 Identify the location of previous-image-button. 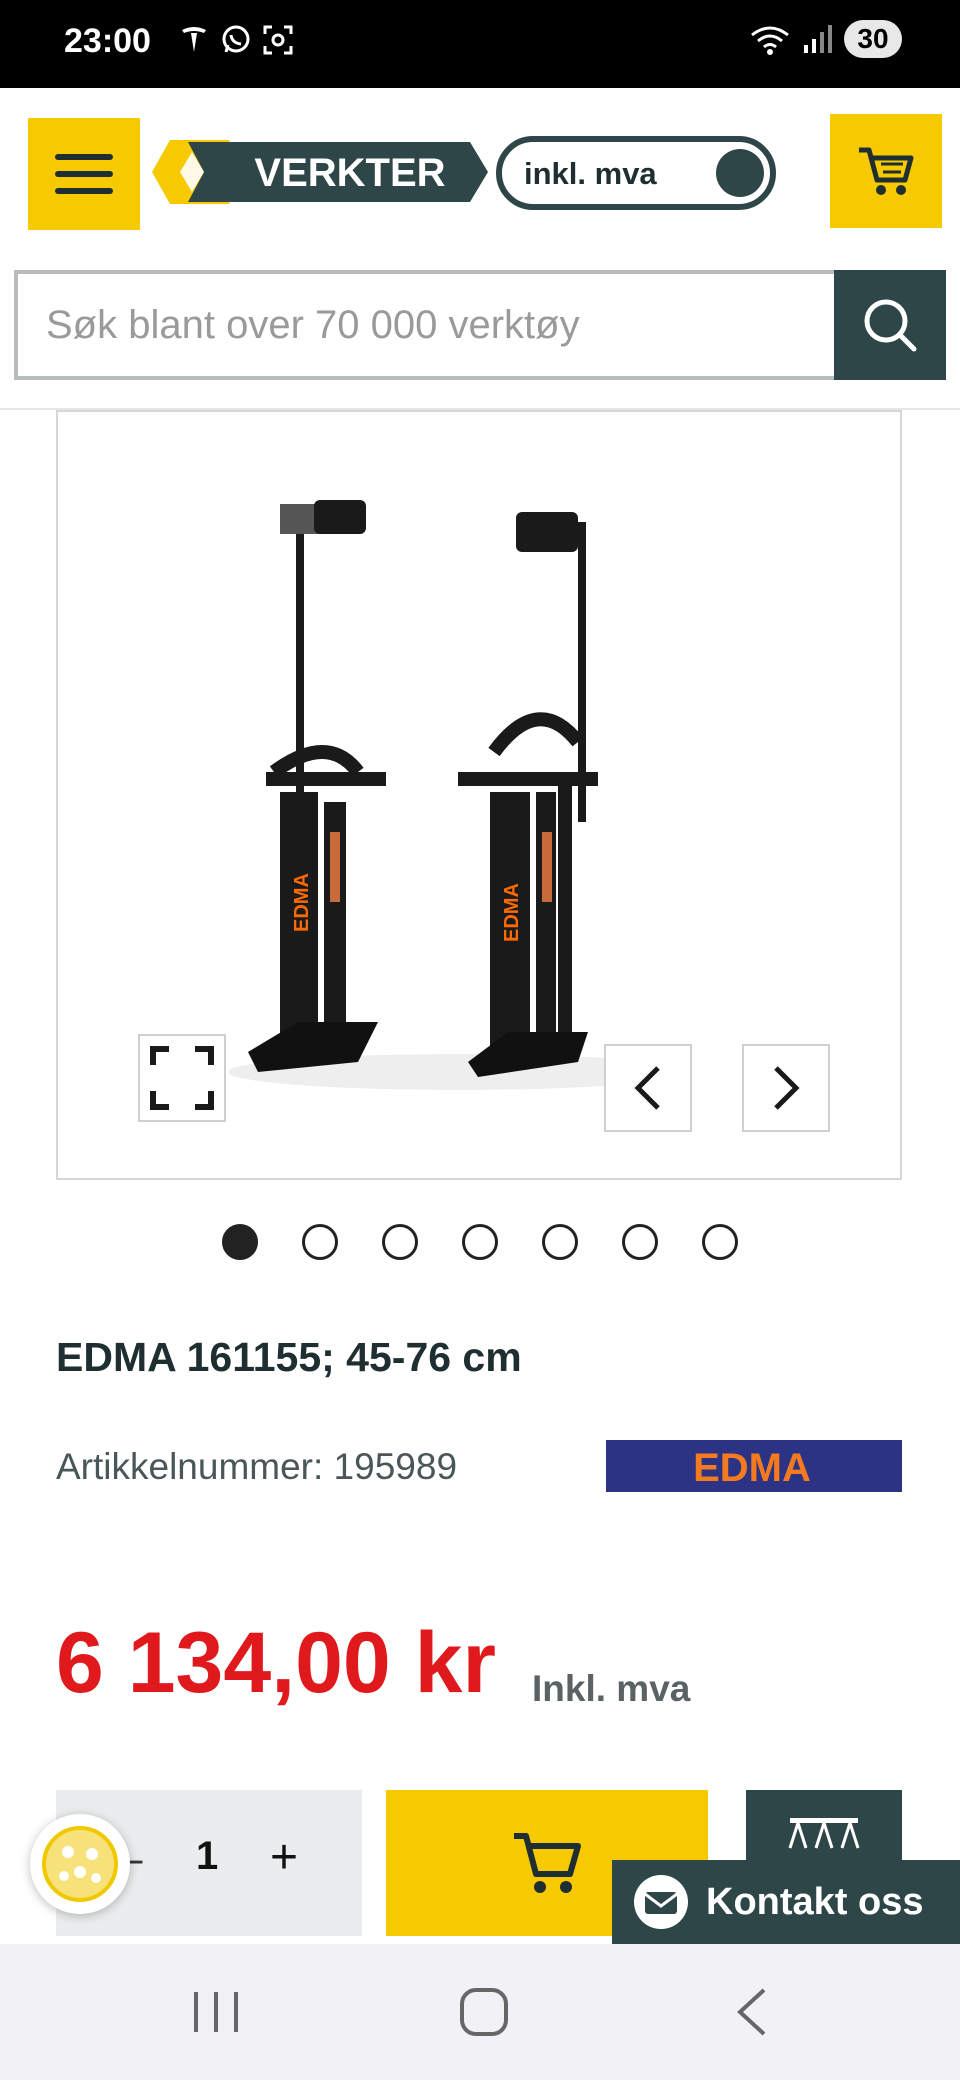
(648, 1088).